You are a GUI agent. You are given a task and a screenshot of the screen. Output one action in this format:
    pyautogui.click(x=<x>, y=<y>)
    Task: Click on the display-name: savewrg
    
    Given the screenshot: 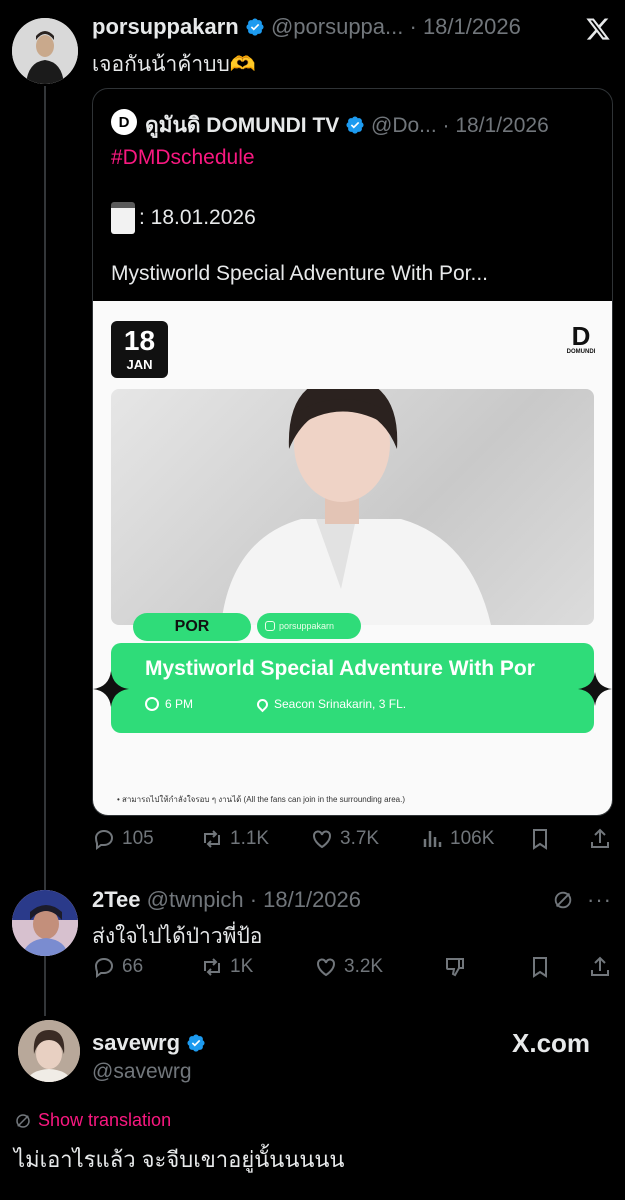 What is the action you would take?
    pyautogui.click(x=136, y=1042)
    